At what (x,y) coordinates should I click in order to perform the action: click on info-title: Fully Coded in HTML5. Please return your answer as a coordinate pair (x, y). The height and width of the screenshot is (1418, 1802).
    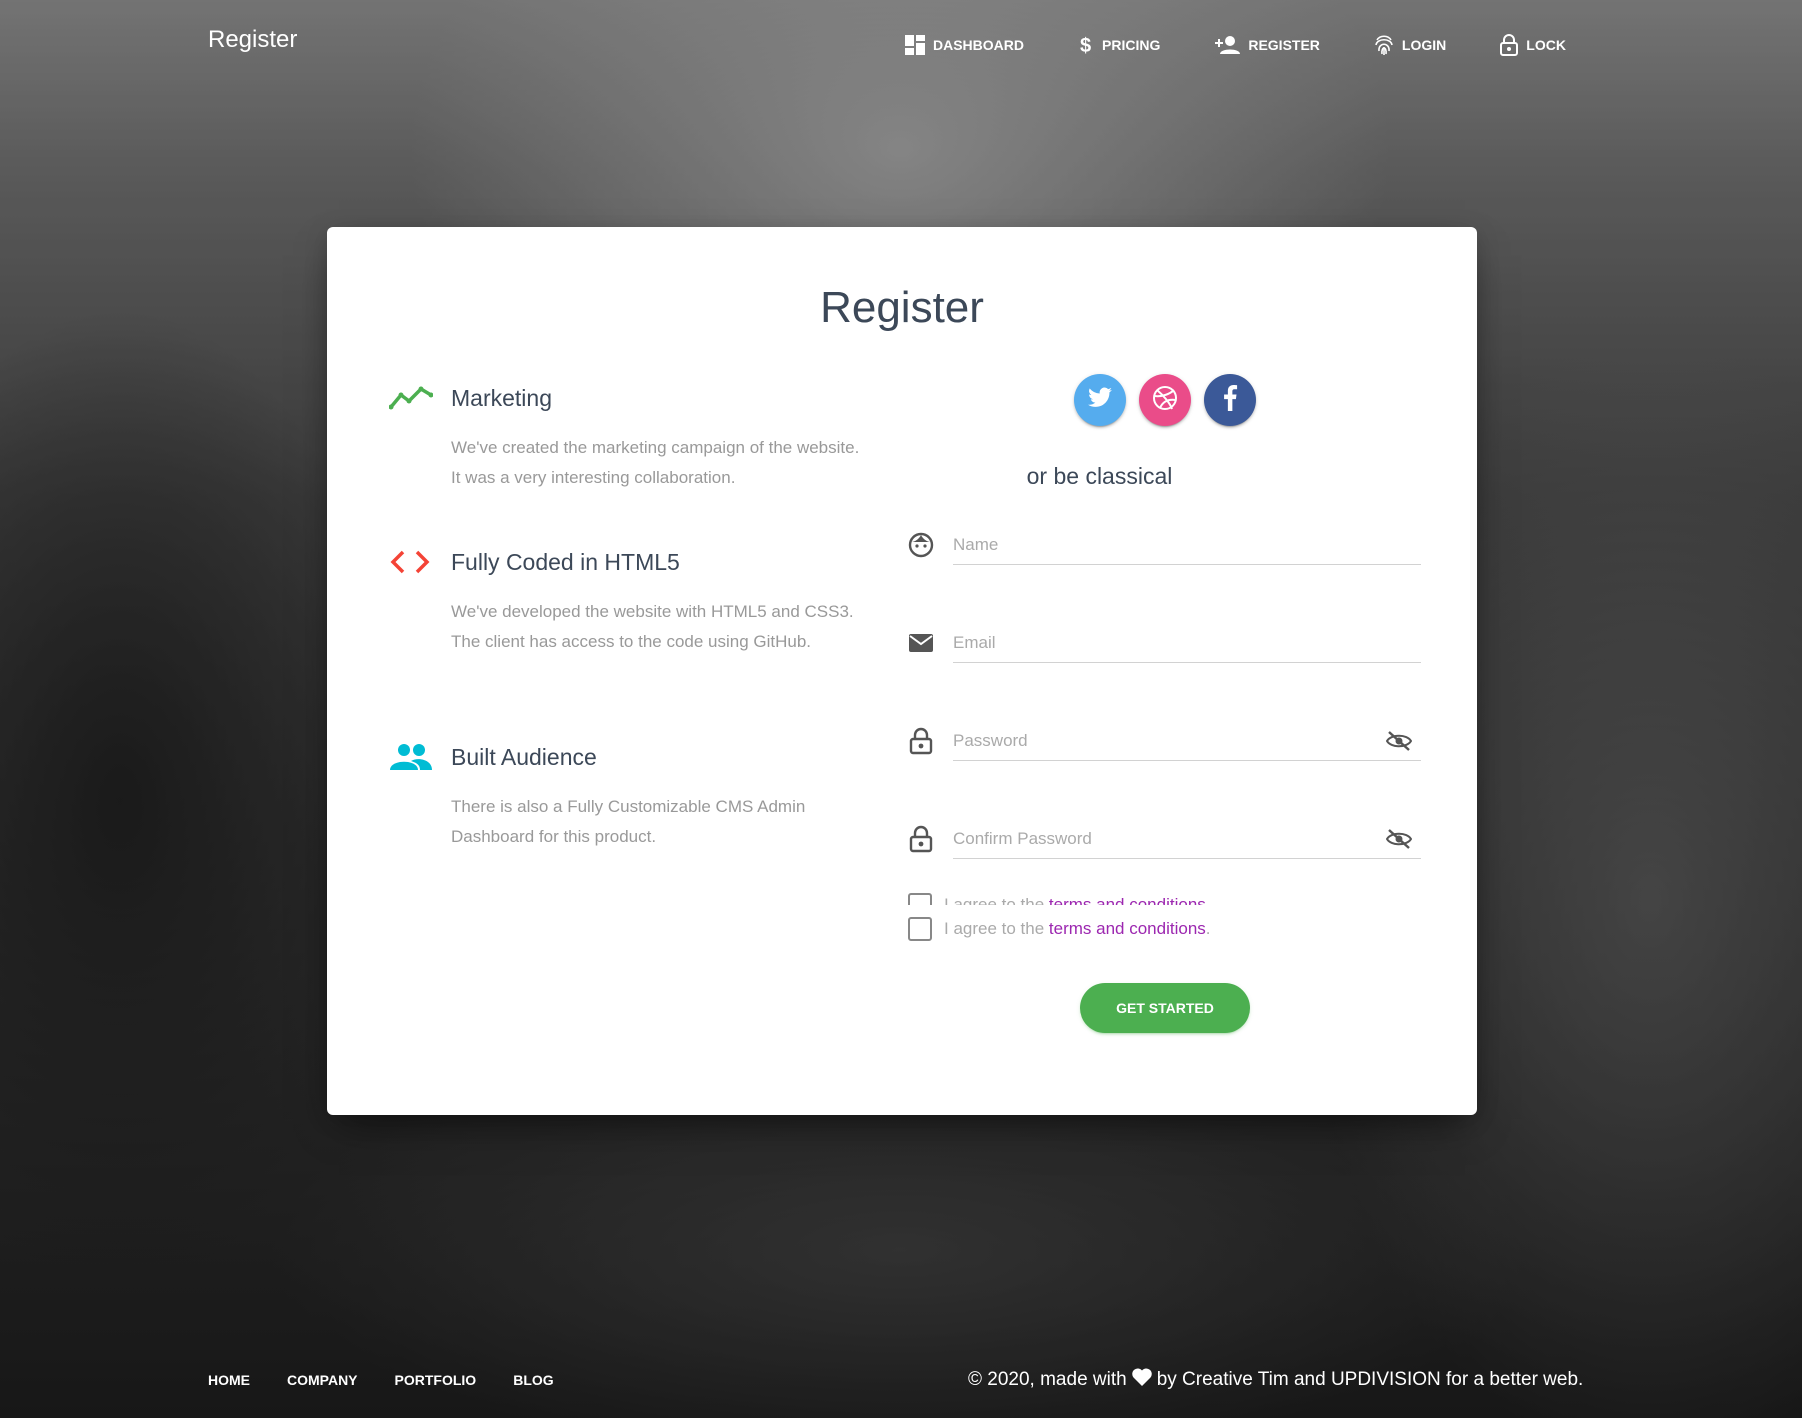
    Looking at the image, I should click on (565, 562).